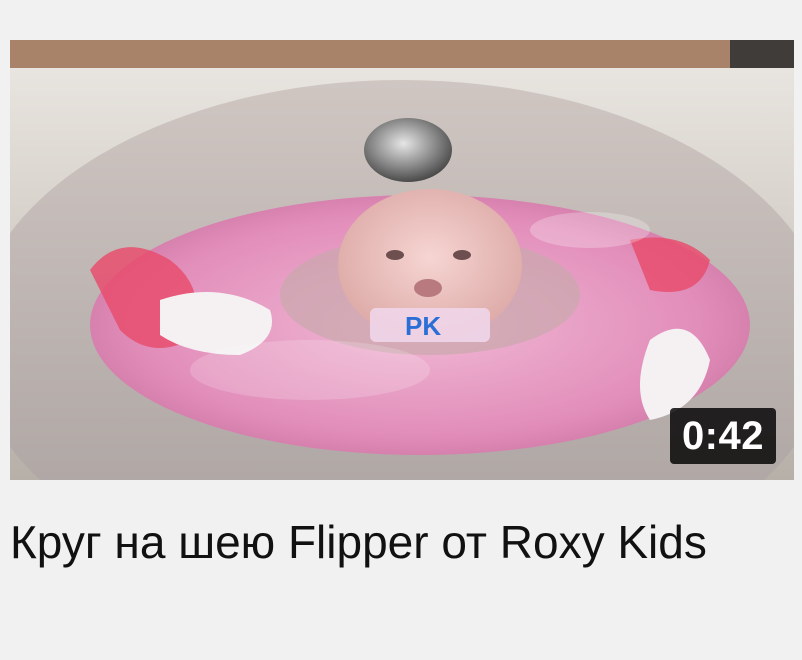 The width and height of the screenshot is (802, 660). What do you see at coordinates (395, 542) in the screenshot?
I see `video-title: Круг на шею Flipper от Roxy Kids` at bounding box center [395, 542].